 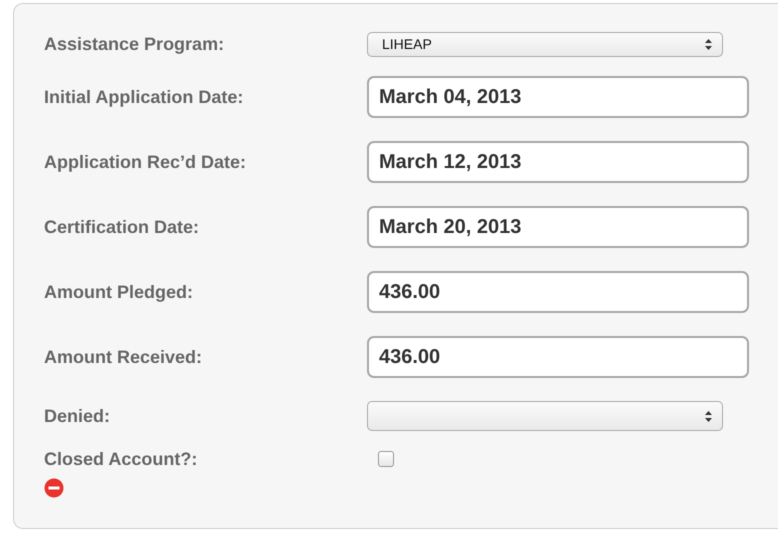 I want to click on input-field: March 04, 2013, so click(x=558, y=97).